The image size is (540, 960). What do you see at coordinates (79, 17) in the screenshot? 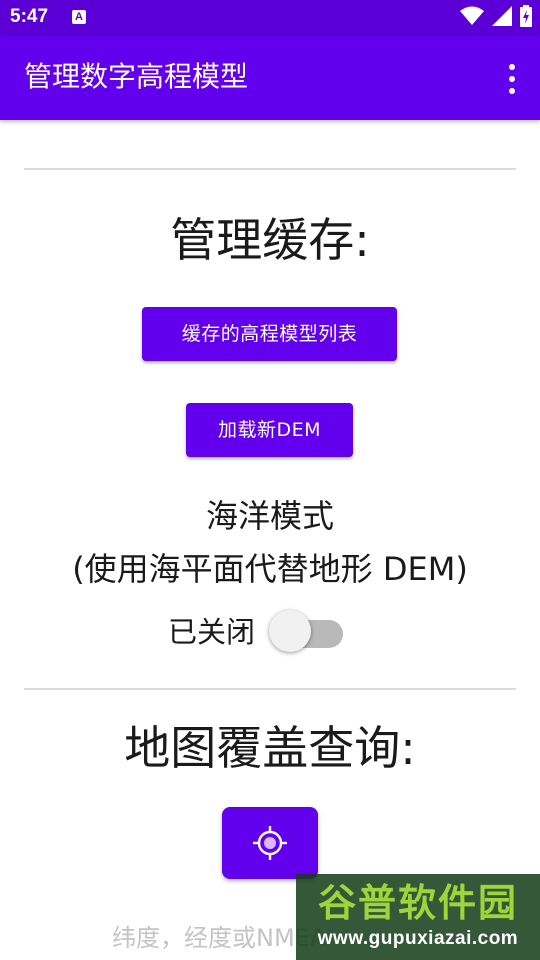
I see `notification-icon: A` at bounding box center [79, 17].